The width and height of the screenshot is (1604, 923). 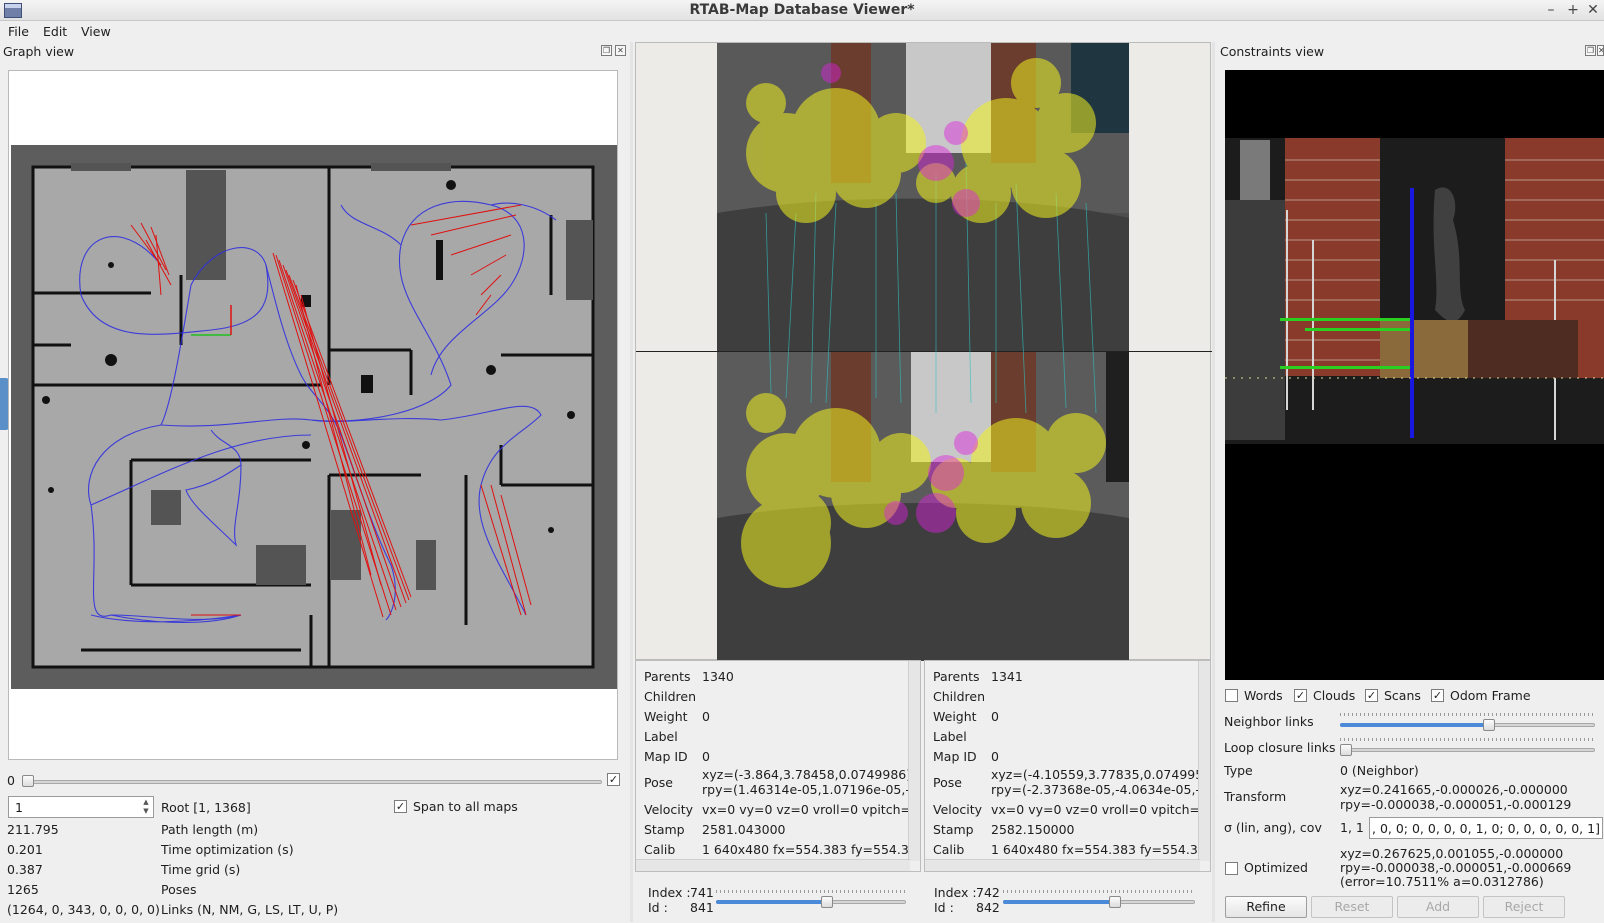 I want to click on root-label: Root [1, 1368], so click(x=206, y=807).